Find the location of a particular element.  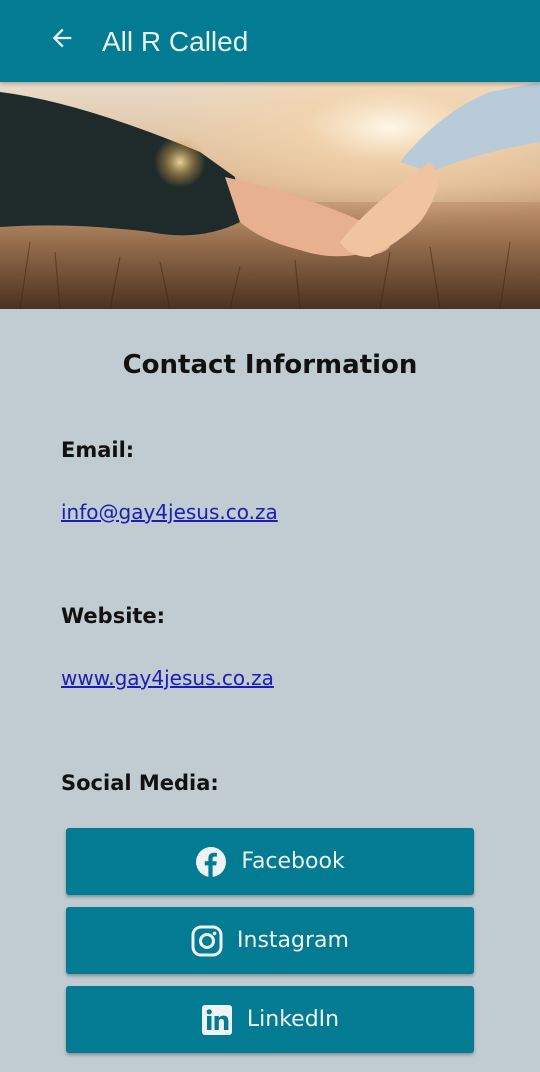

contact-title: Contact Information is located at coordinates (270, 365).